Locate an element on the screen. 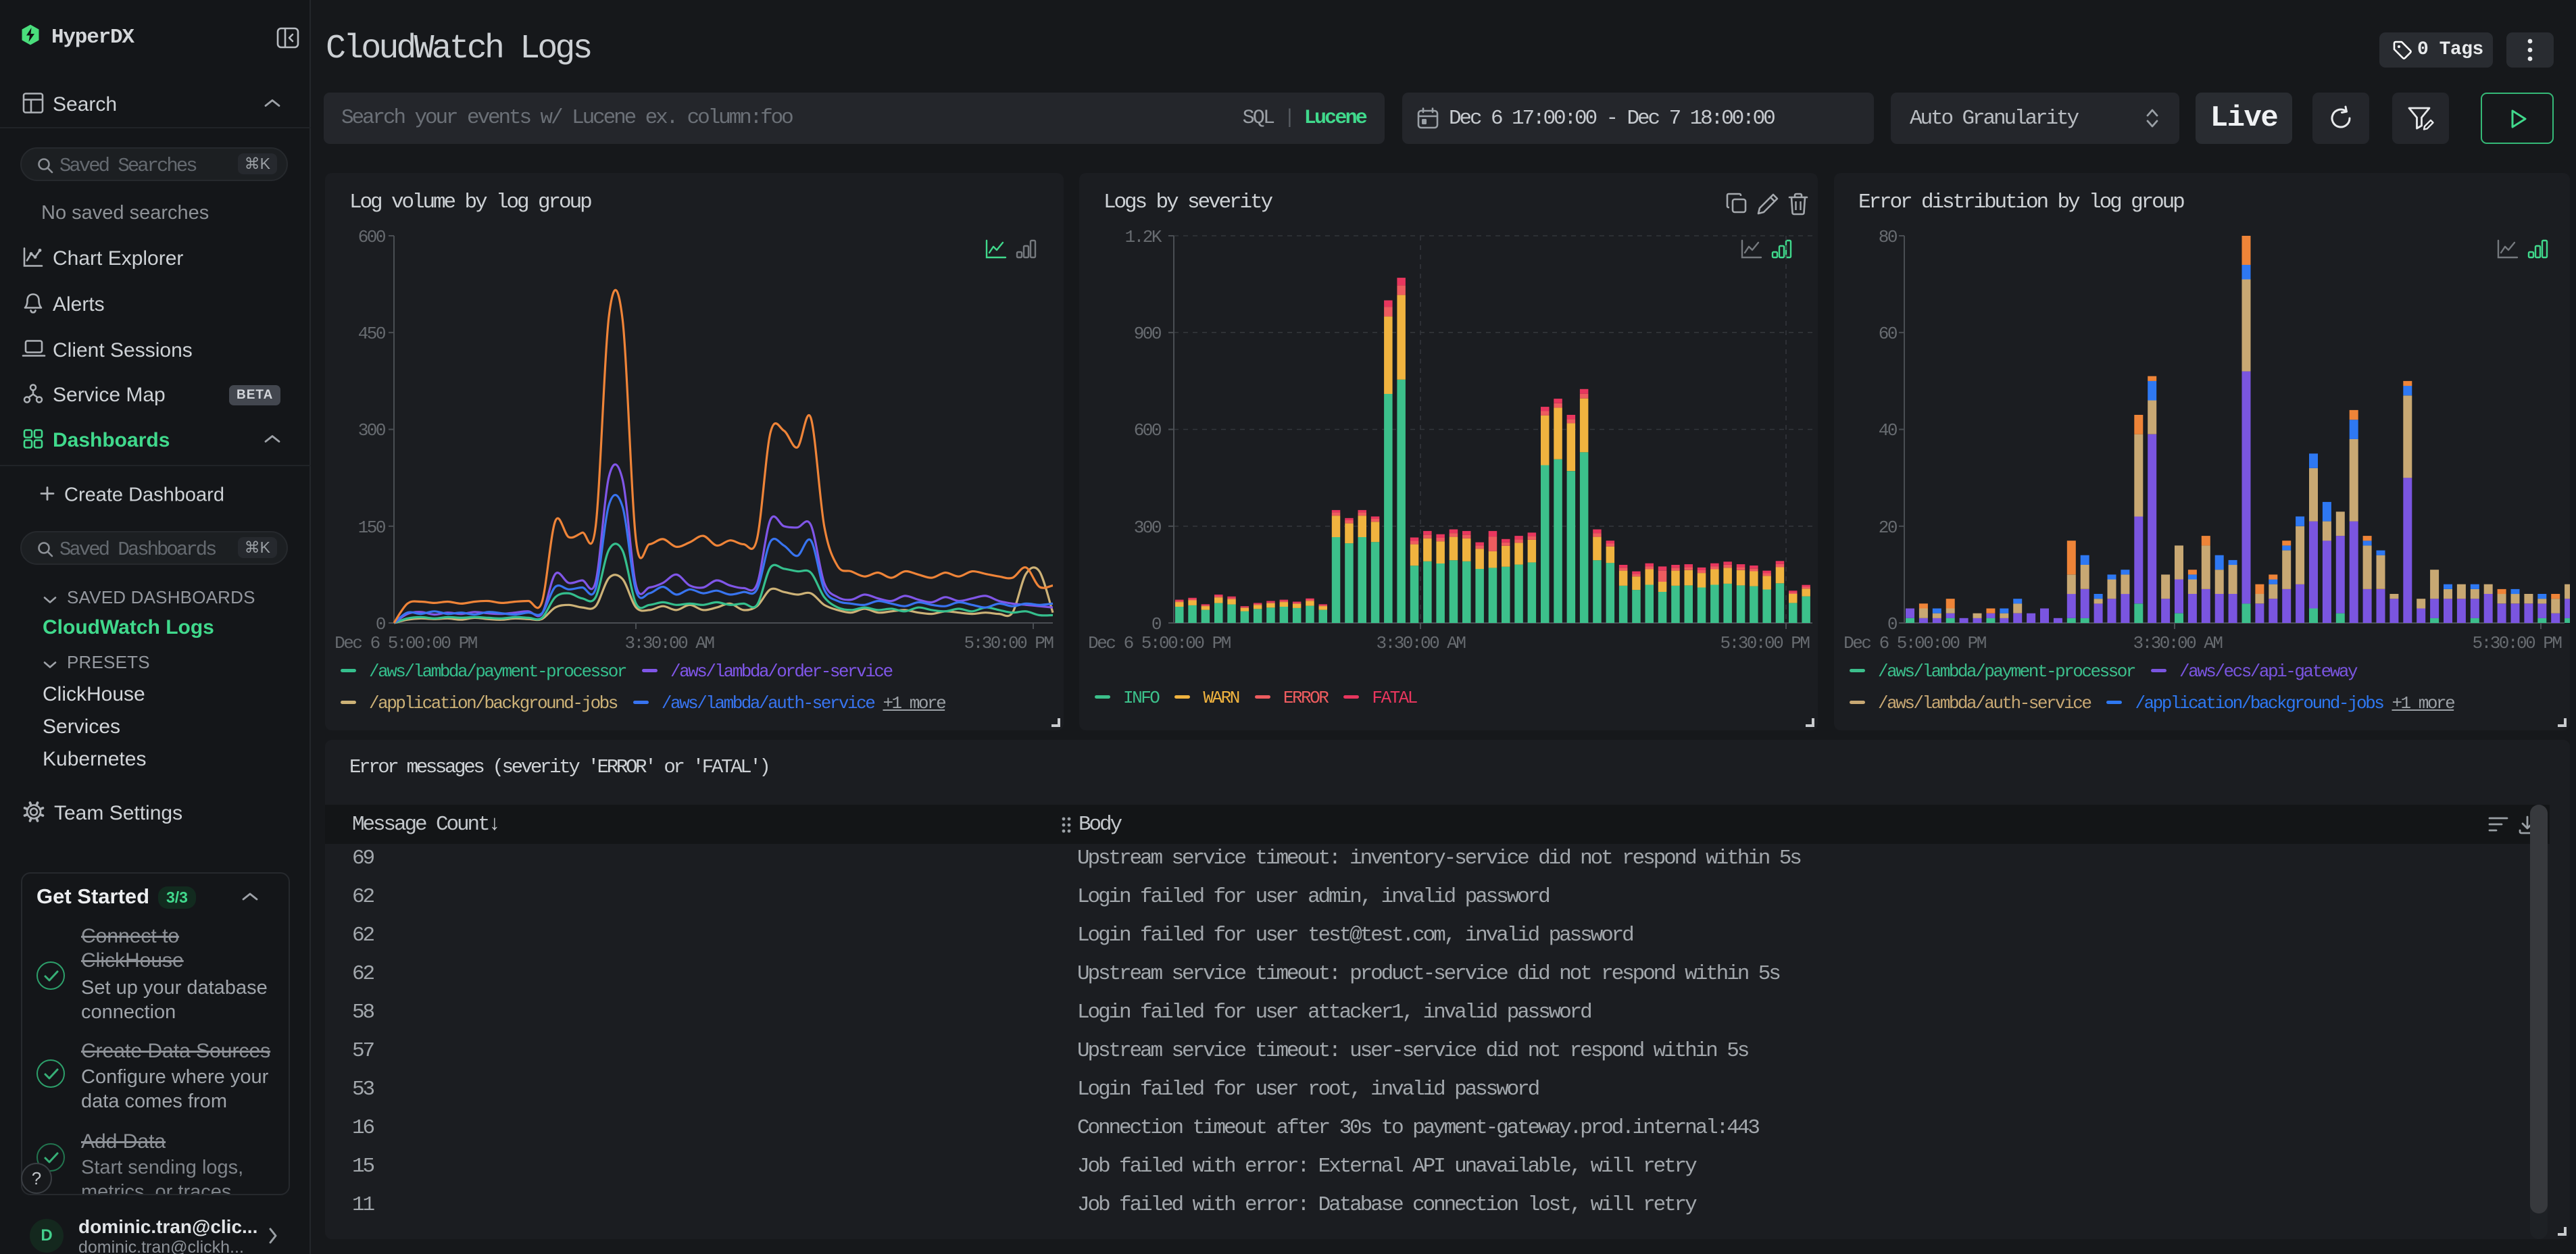 This screenshot has height=1254, width=2576. svg-text: 1.2K is located at coordinates (1144, 237).